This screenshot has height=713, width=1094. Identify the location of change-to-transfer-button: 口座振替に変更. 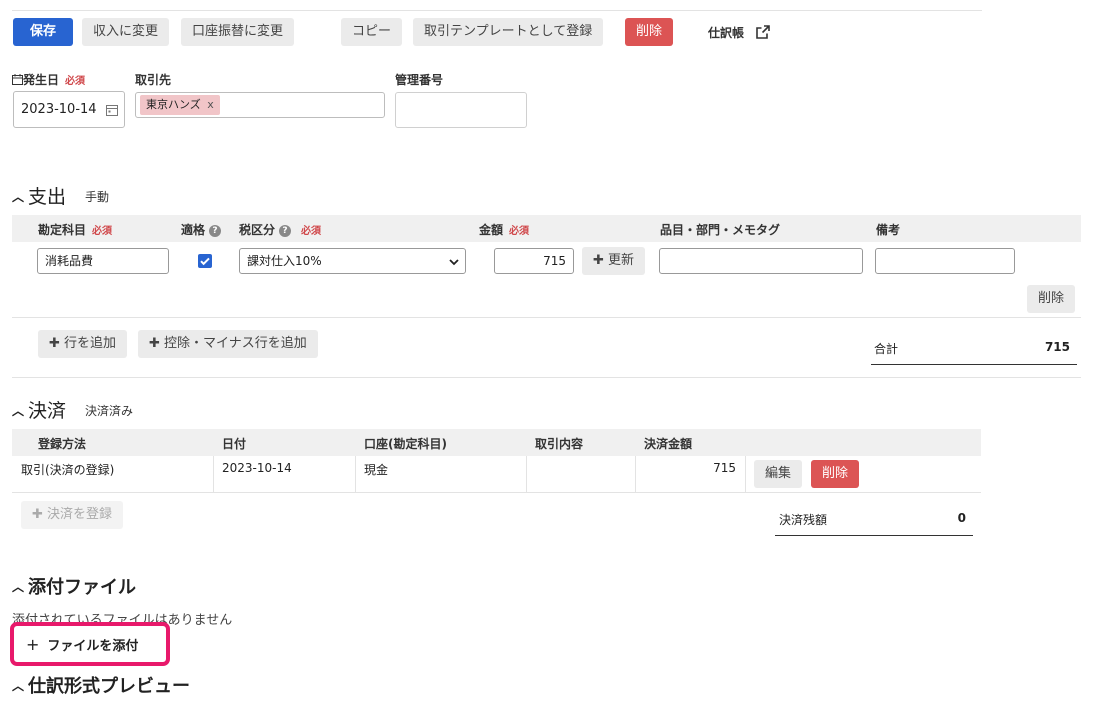
(238, 32).